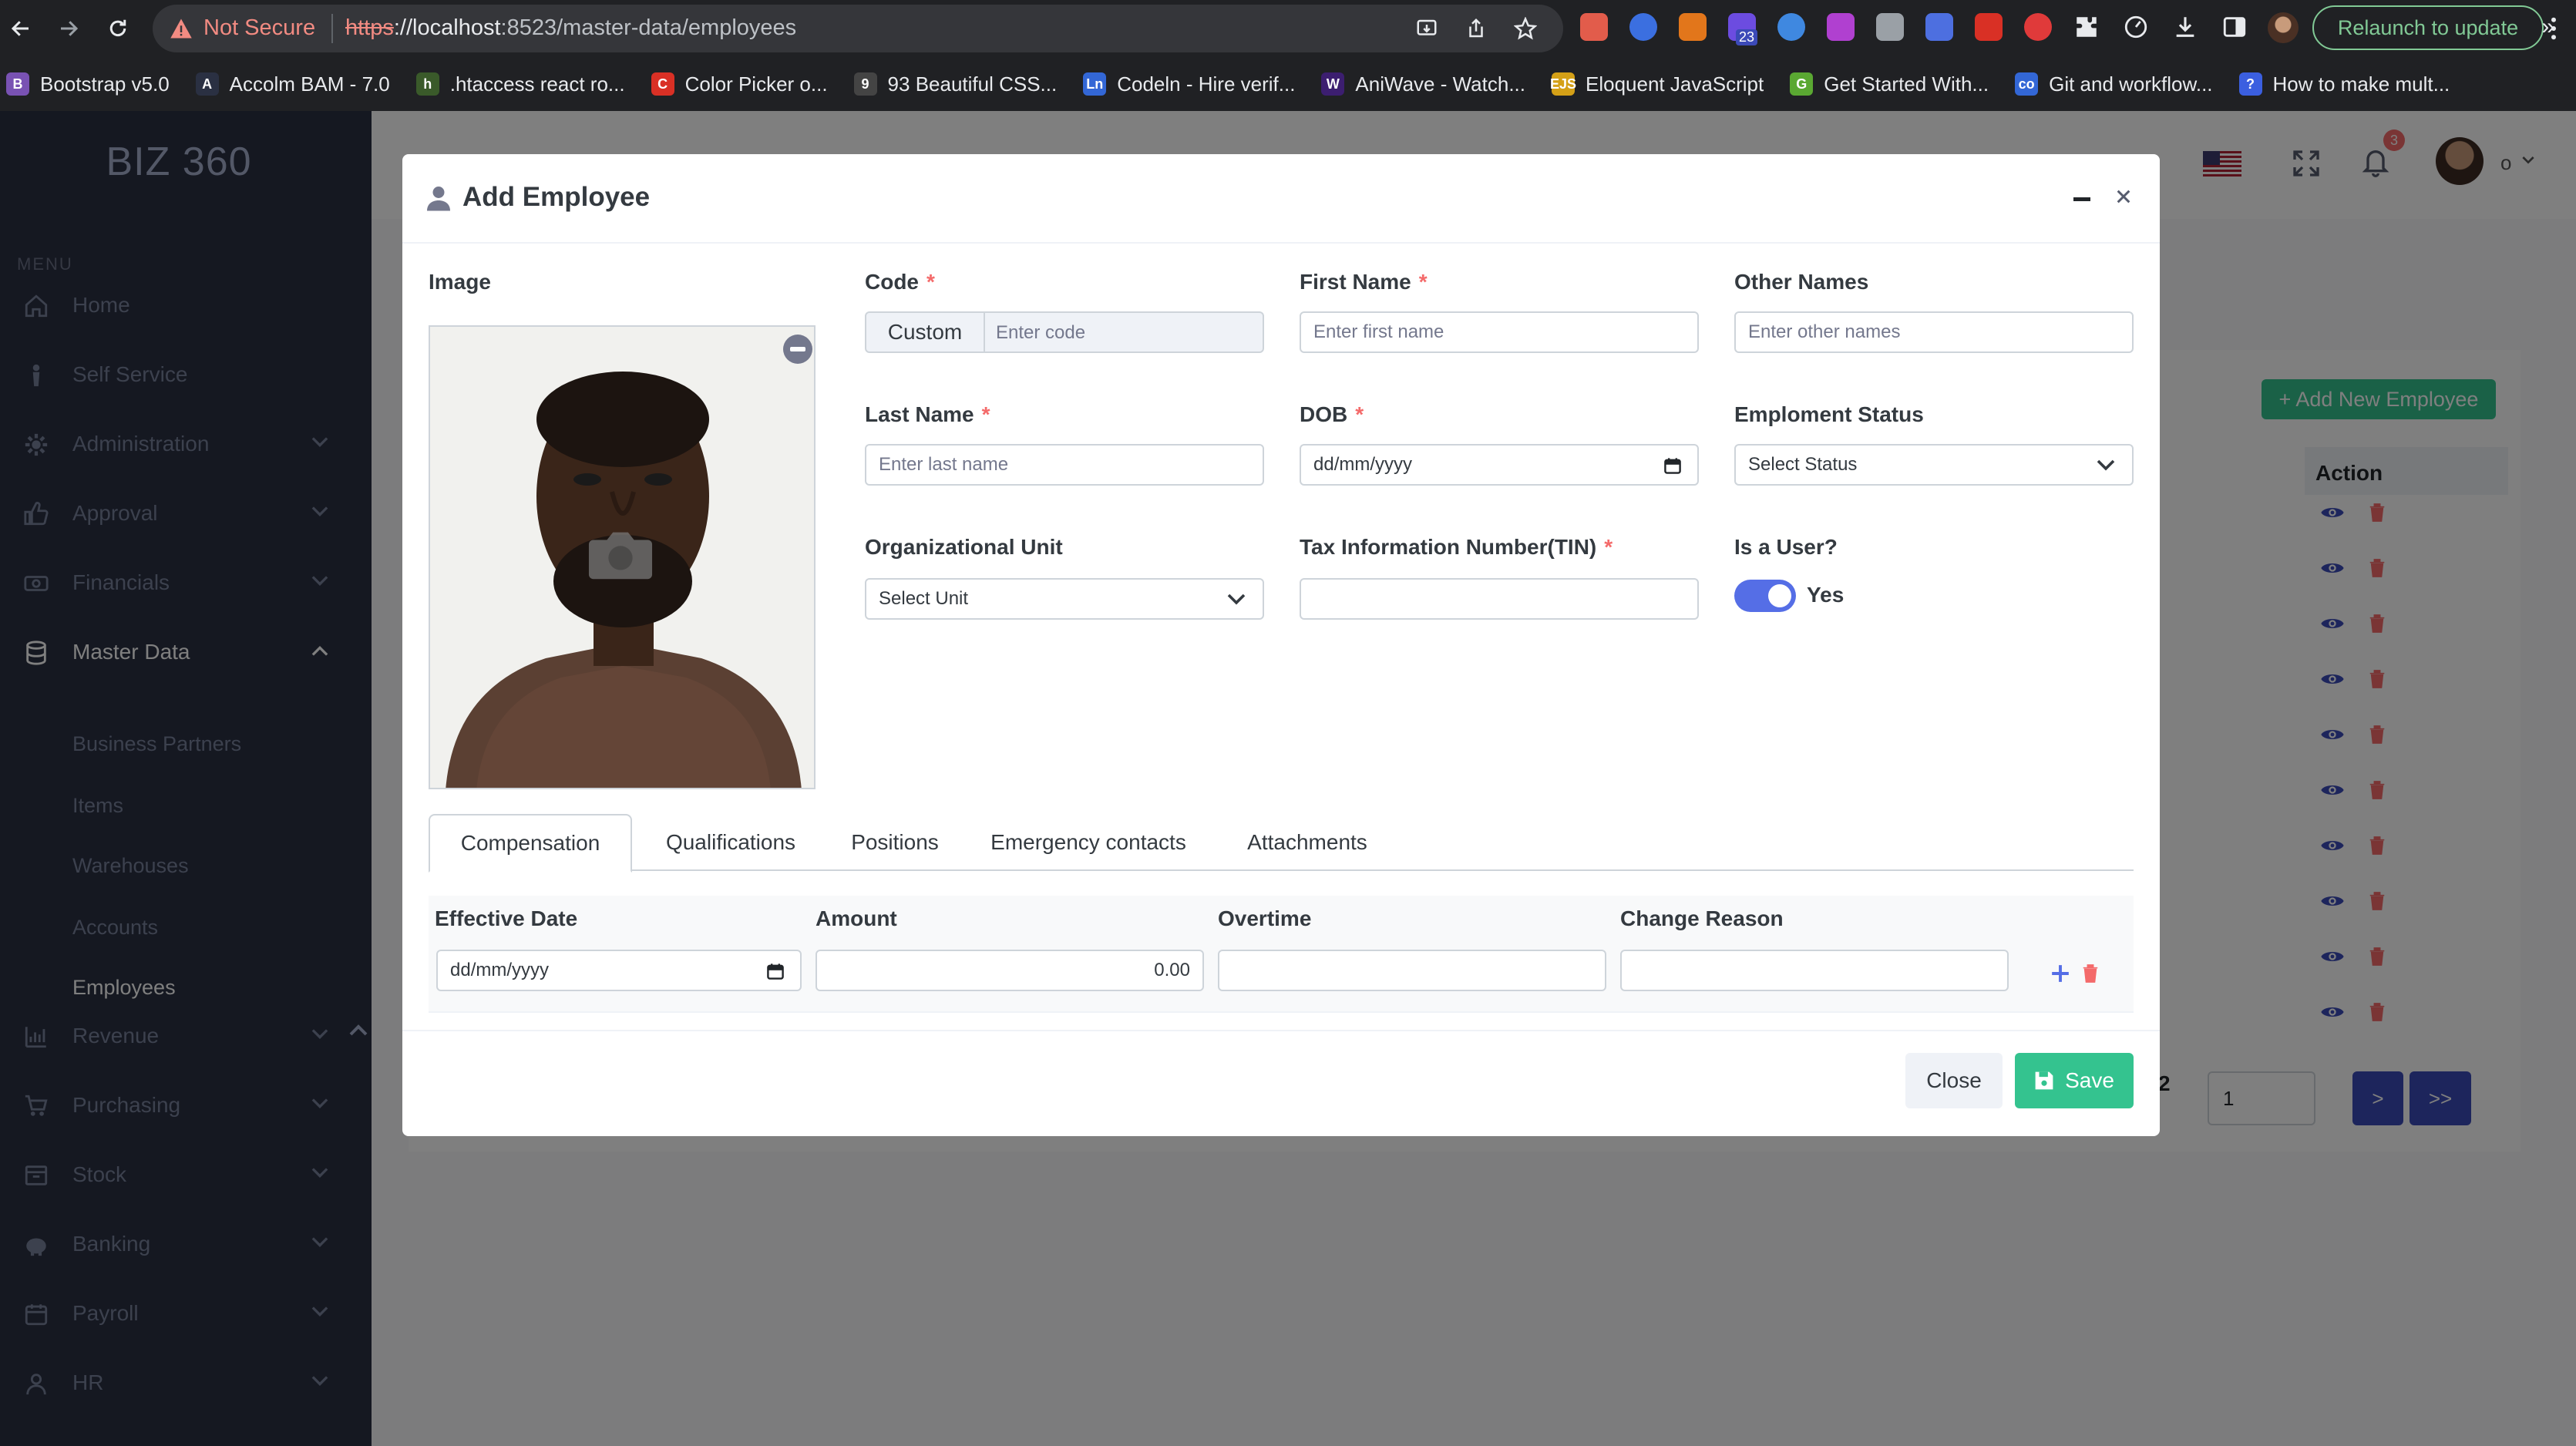 The height and width of the screenshot is (1446, 2576). I want to click on tab-positions: Positions, so click(894, 842).